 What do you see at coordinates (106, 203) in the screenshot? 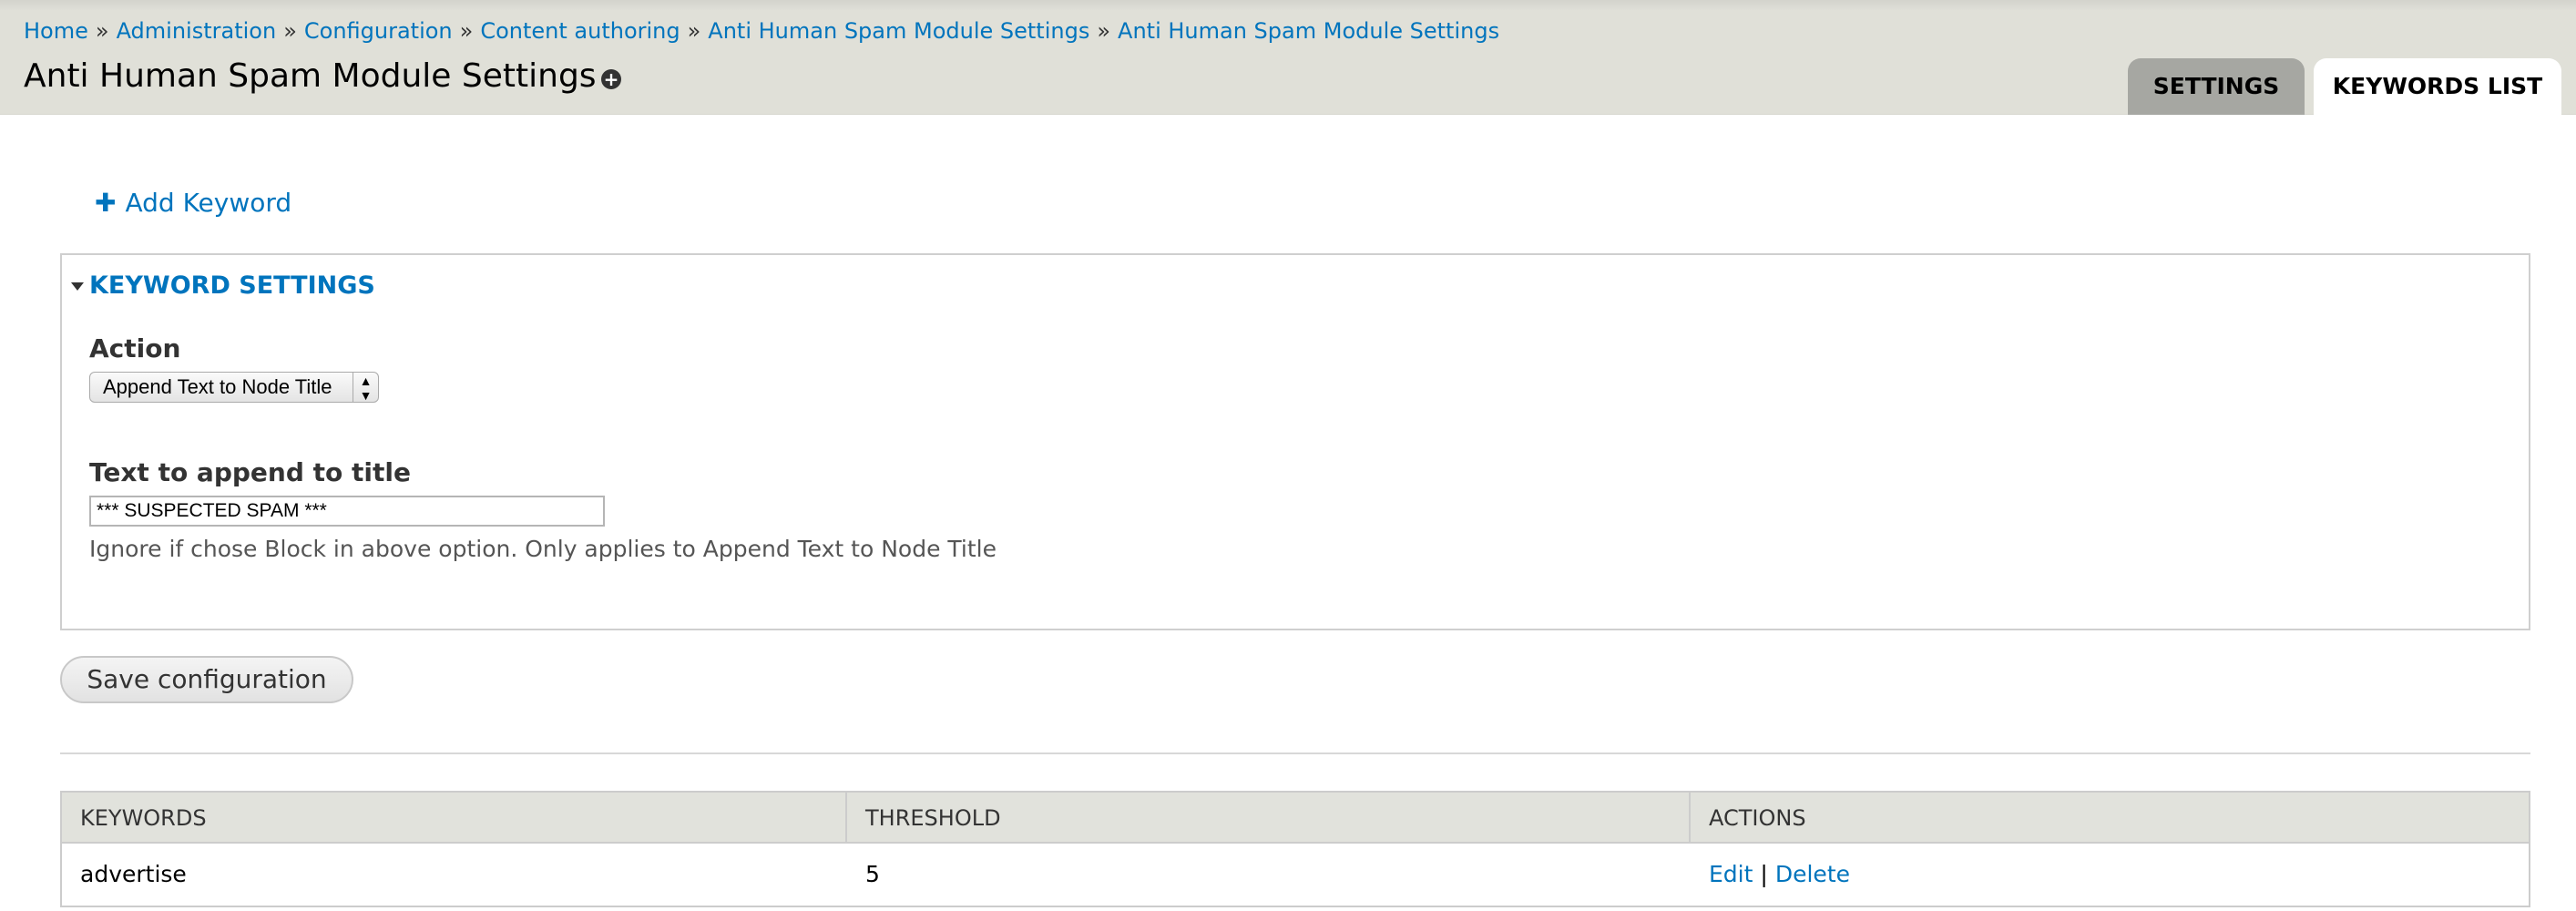
I see `plus-icon: ✚` at bounding box center [106, 203].